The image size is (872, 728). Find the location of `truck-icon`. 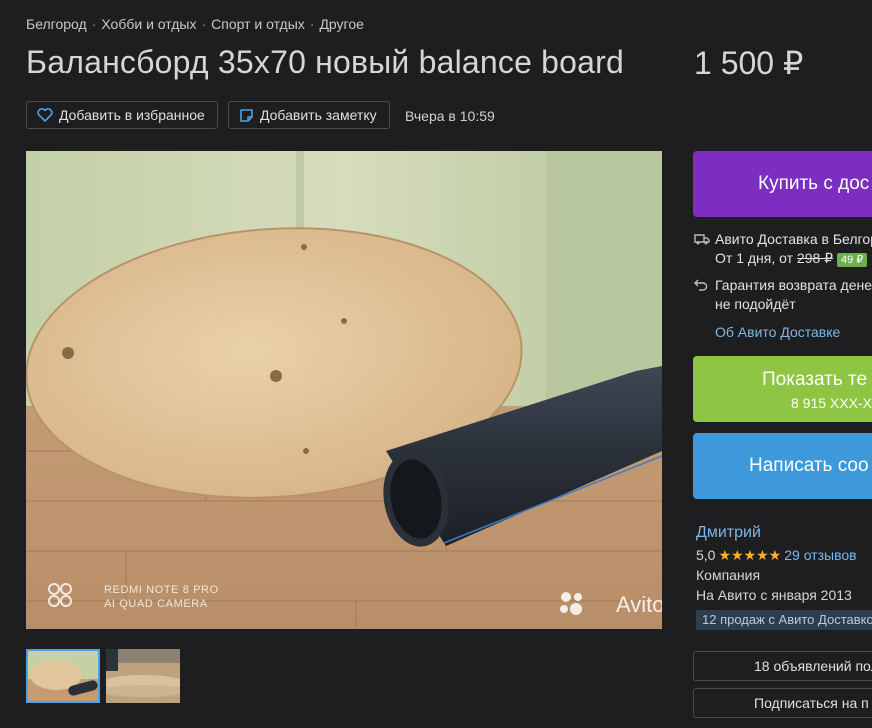

truck-icon is located at coordinates (702, 239).